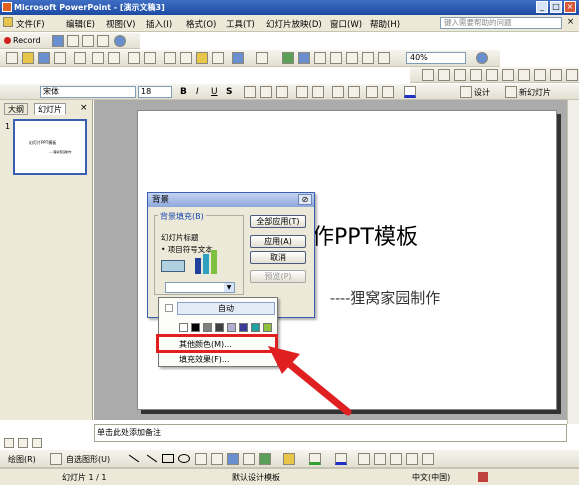  What do you see at coordinates (365, 235) in the screenshot?
I see `slide-title: 作PPT模板` at bounding box center [365, 235].